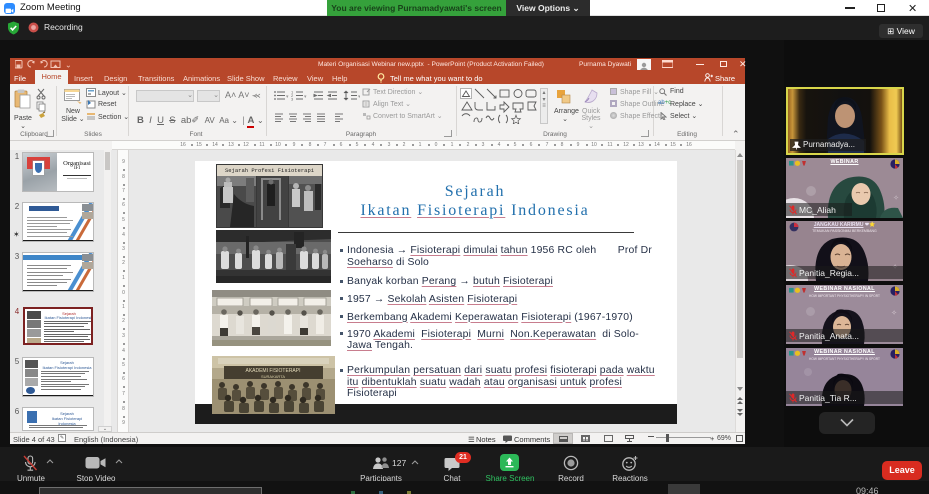 The image size is (929, 494). What do you see at coordinates (292, 99) in the screenshot?
I see `svg-text: 3` at bounding box center [292, 99].